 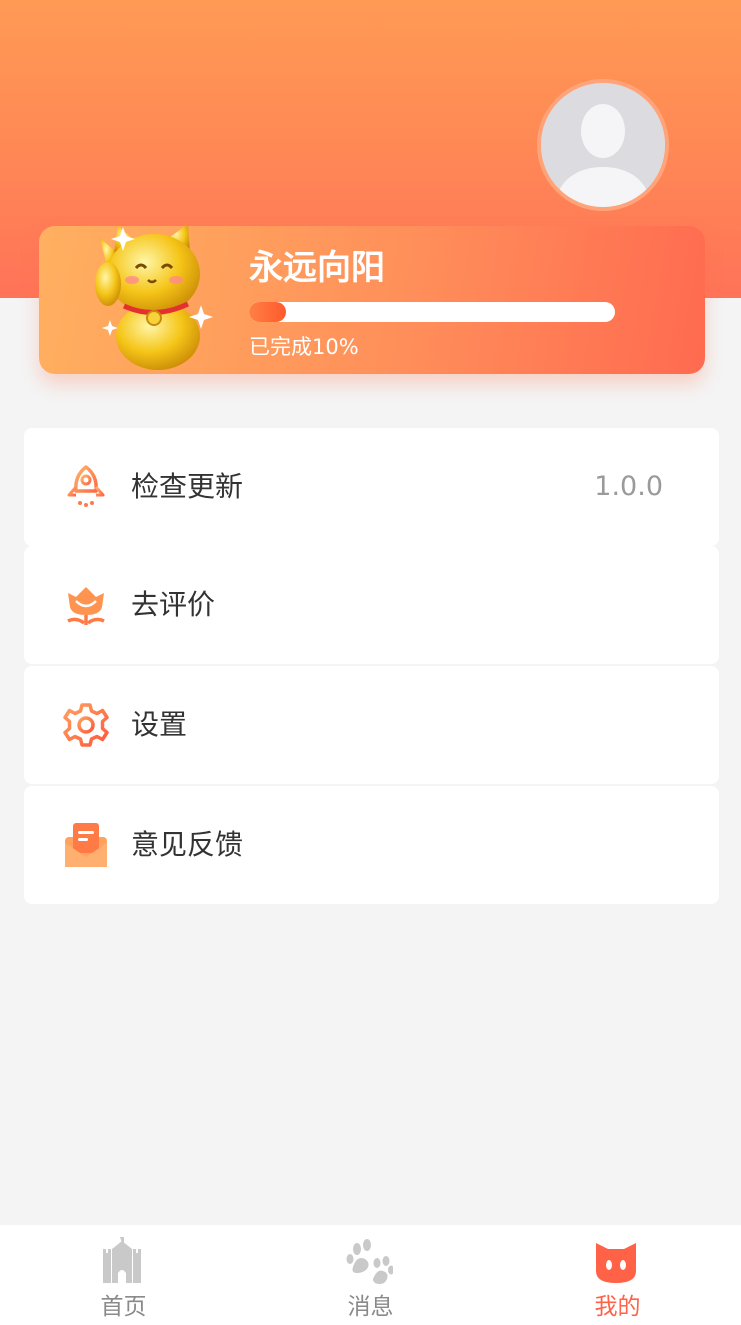 I want to click on tab-messages: 消息, so click(x=370, y=1275).